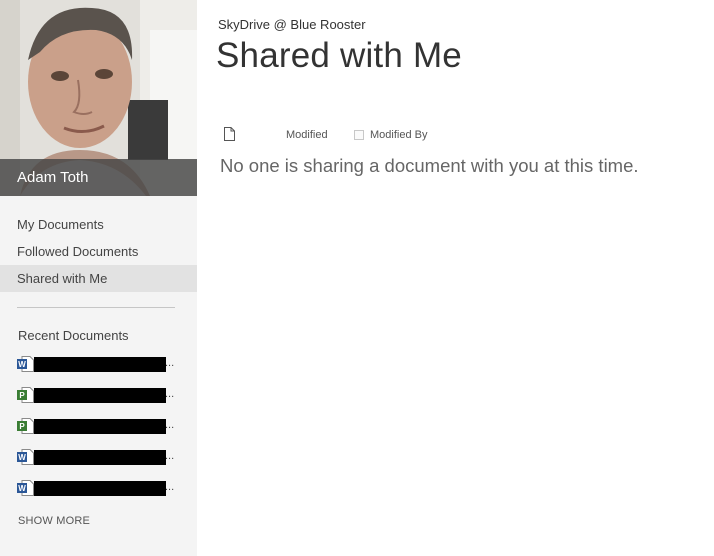 The width and height of the screenshot is (714, 556). What do you see at coordinates (98, 177) in the screenshot?
I see `profile-name-bar: Adam Toth` at bounding box center [98, 177].